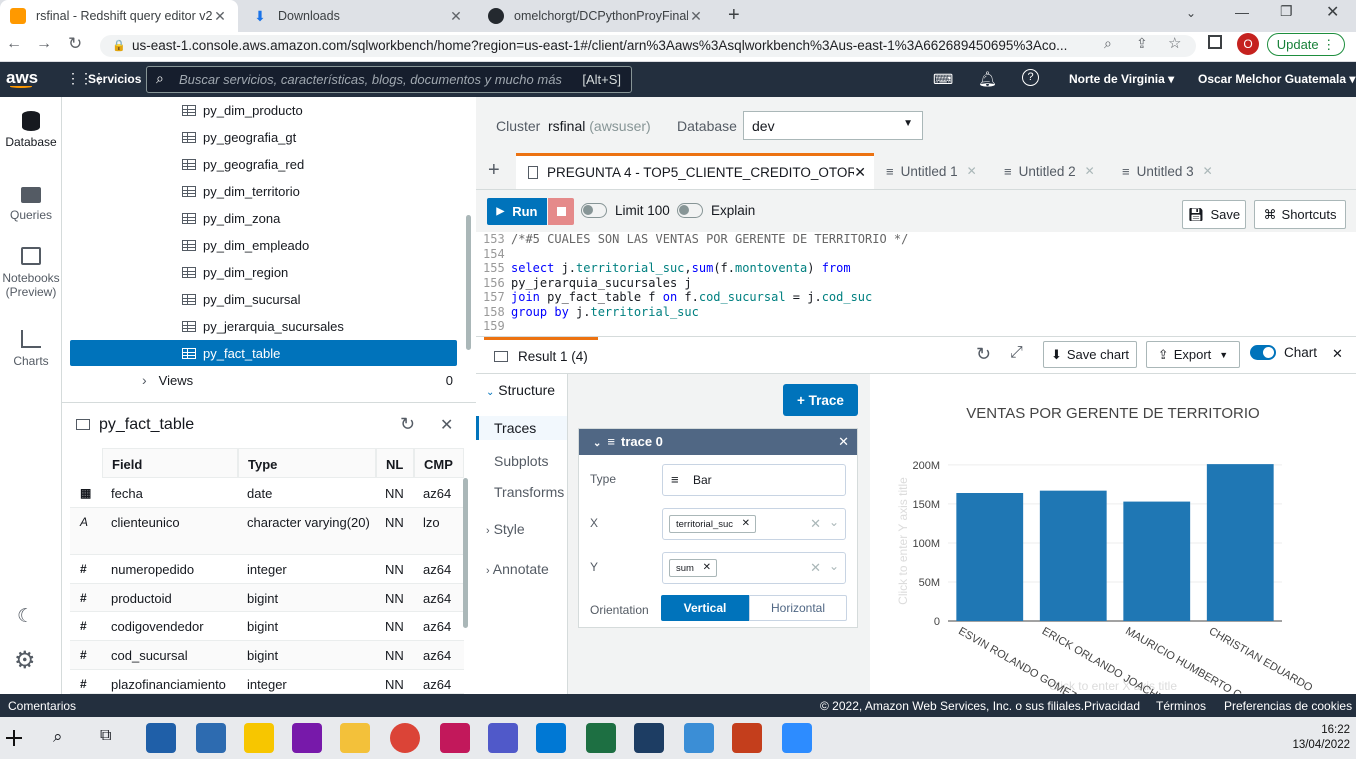  I want to click on cookie-preferences-link: Preferencias de cookies, so click(1288, 706).